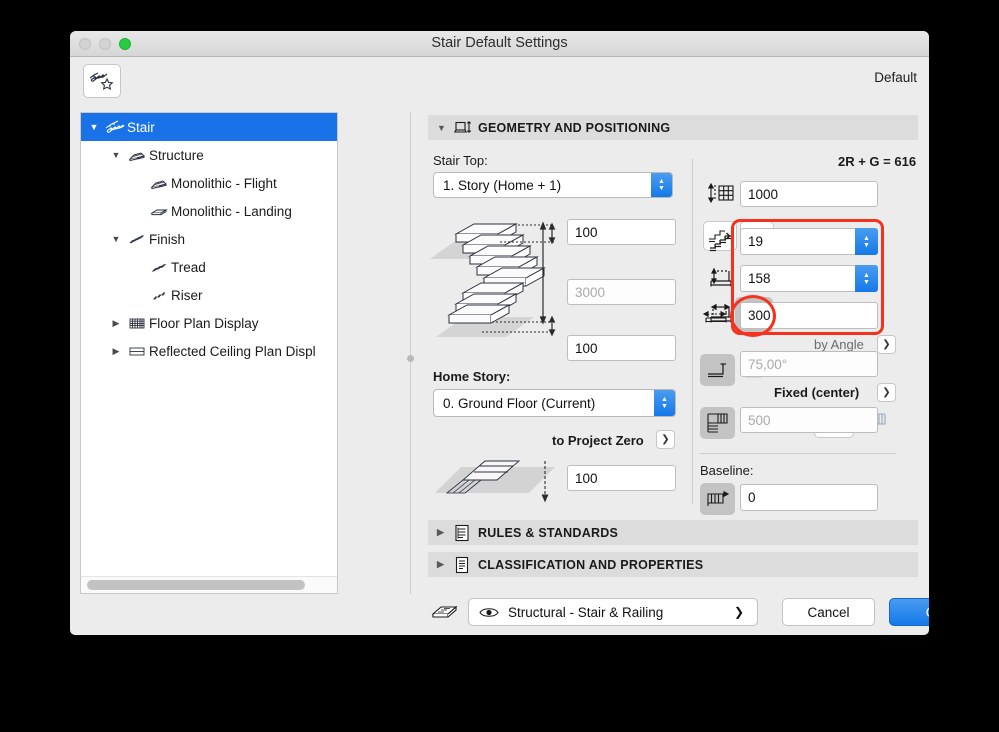  Describe the element at coordinates (886, 392) in the screenshot. I see `fixed-center-arrow-icon: ❯` at that location.